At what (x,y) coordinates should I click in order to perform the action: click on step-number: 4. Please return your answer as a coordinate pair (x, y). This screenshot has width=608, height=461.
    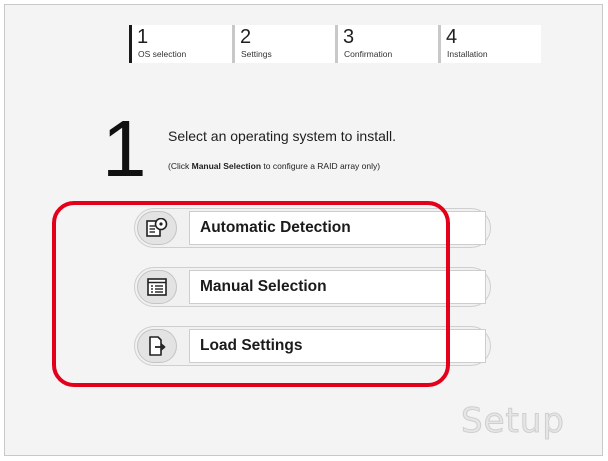
    Looking at the image, I should click on (452, 37).